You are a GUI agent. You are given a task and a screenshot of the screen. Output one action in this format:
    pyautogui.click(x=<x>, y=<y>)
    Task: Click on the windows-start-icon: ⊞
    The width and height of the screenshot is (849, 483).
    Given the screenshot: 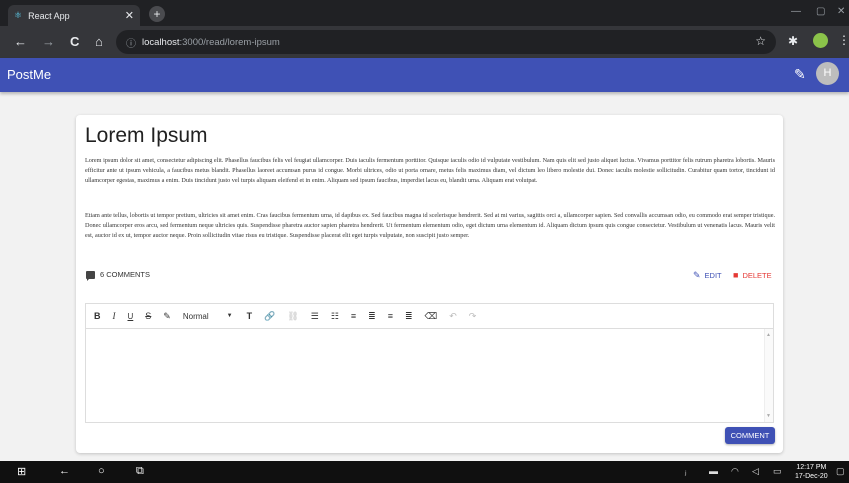 What is the action you would take?
    pyautogui.click(x=21, y=471)
    